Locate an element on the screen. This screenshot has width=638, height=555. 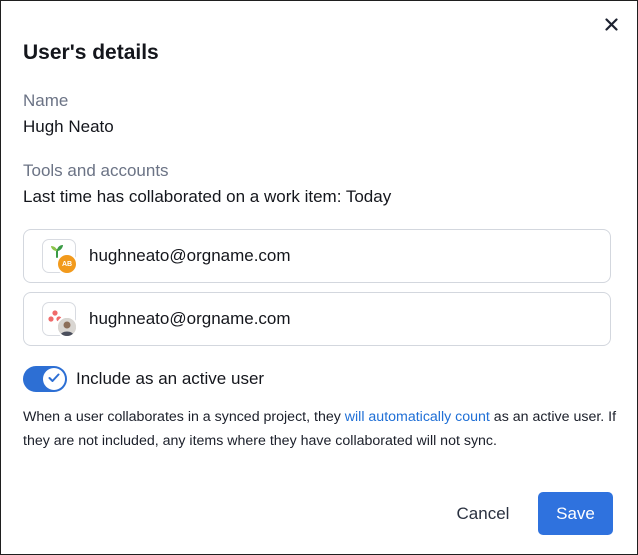
dialog-title: User's details is located at coordinates (91, 52).